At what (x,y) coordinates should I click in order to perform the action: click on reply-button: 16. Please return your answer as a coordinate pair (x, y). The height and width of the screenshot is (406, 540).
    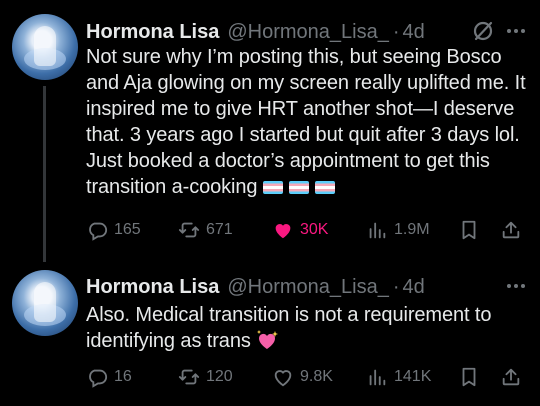
    Looking at the image, I should click on (109, 377).